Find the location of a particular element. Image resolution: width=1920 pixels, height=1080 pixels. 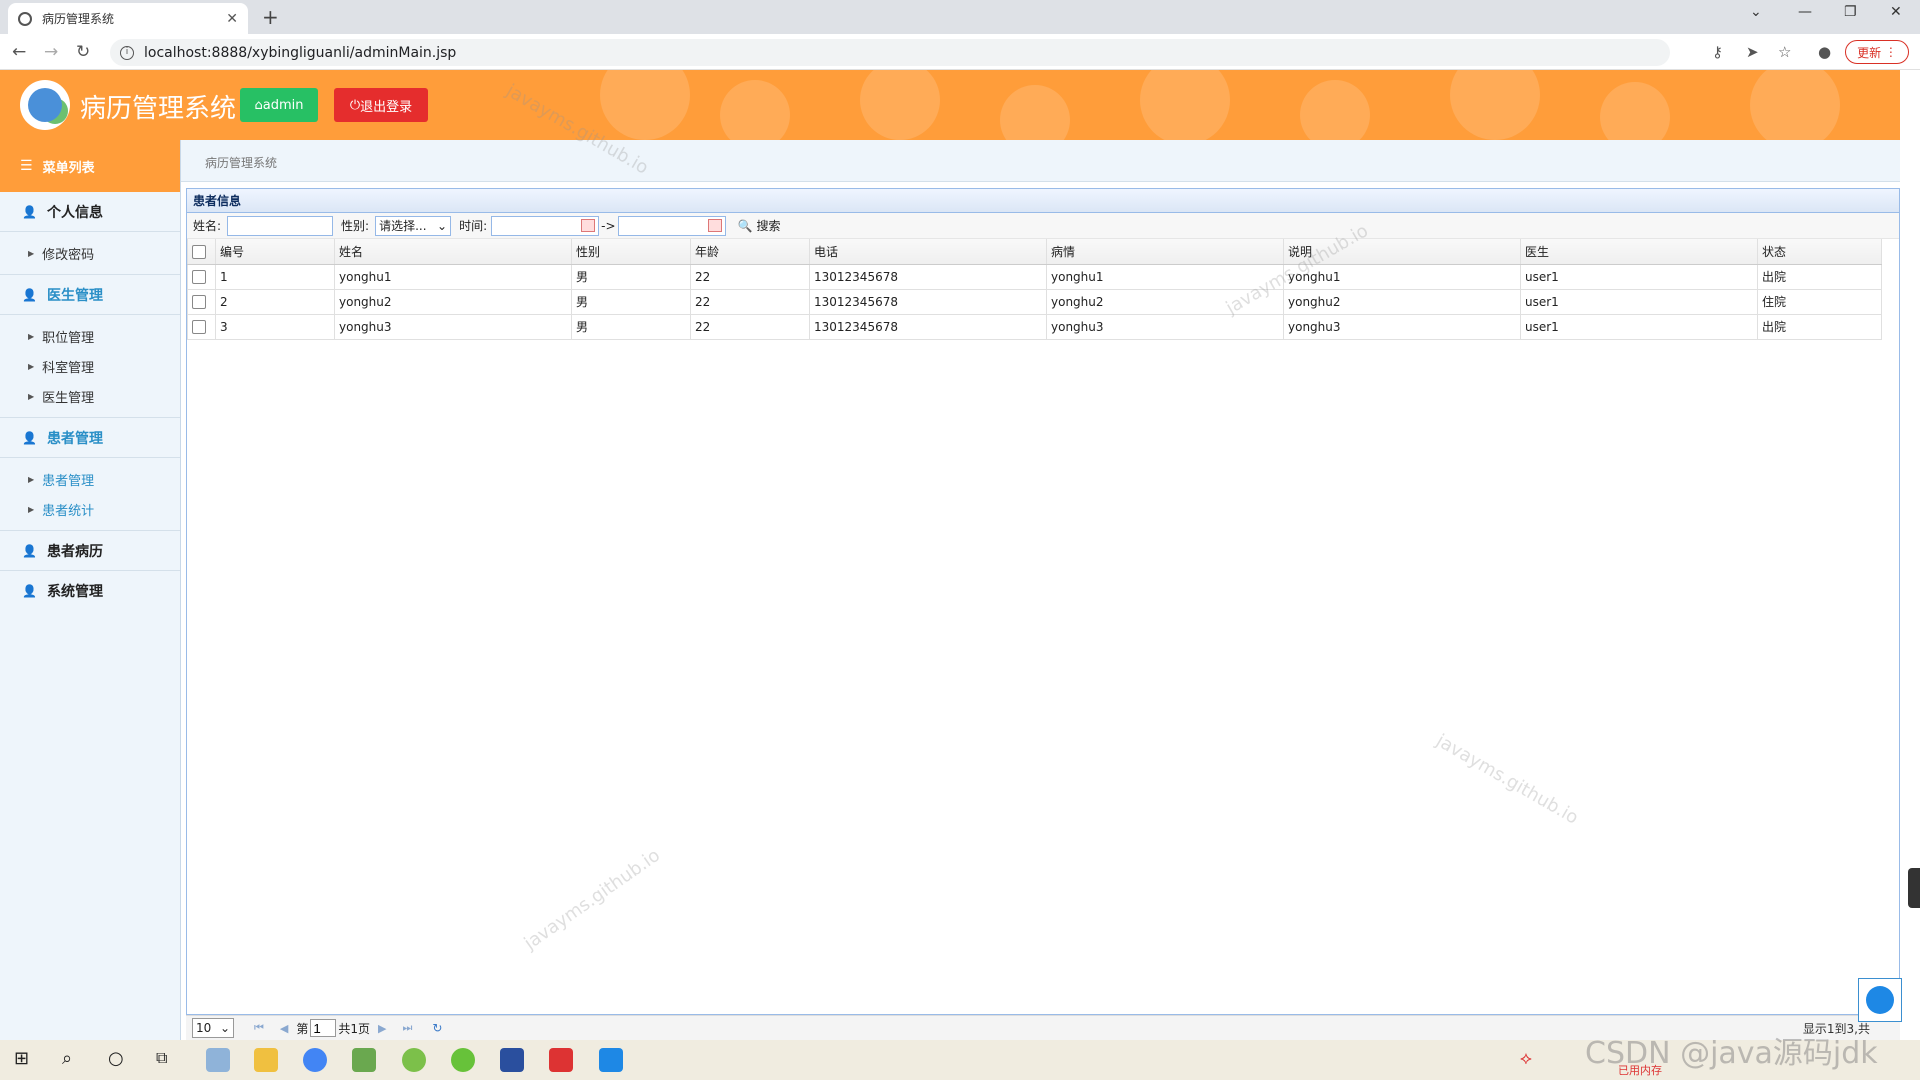

column-header: 说明 is located at coordinates (1402, 252).